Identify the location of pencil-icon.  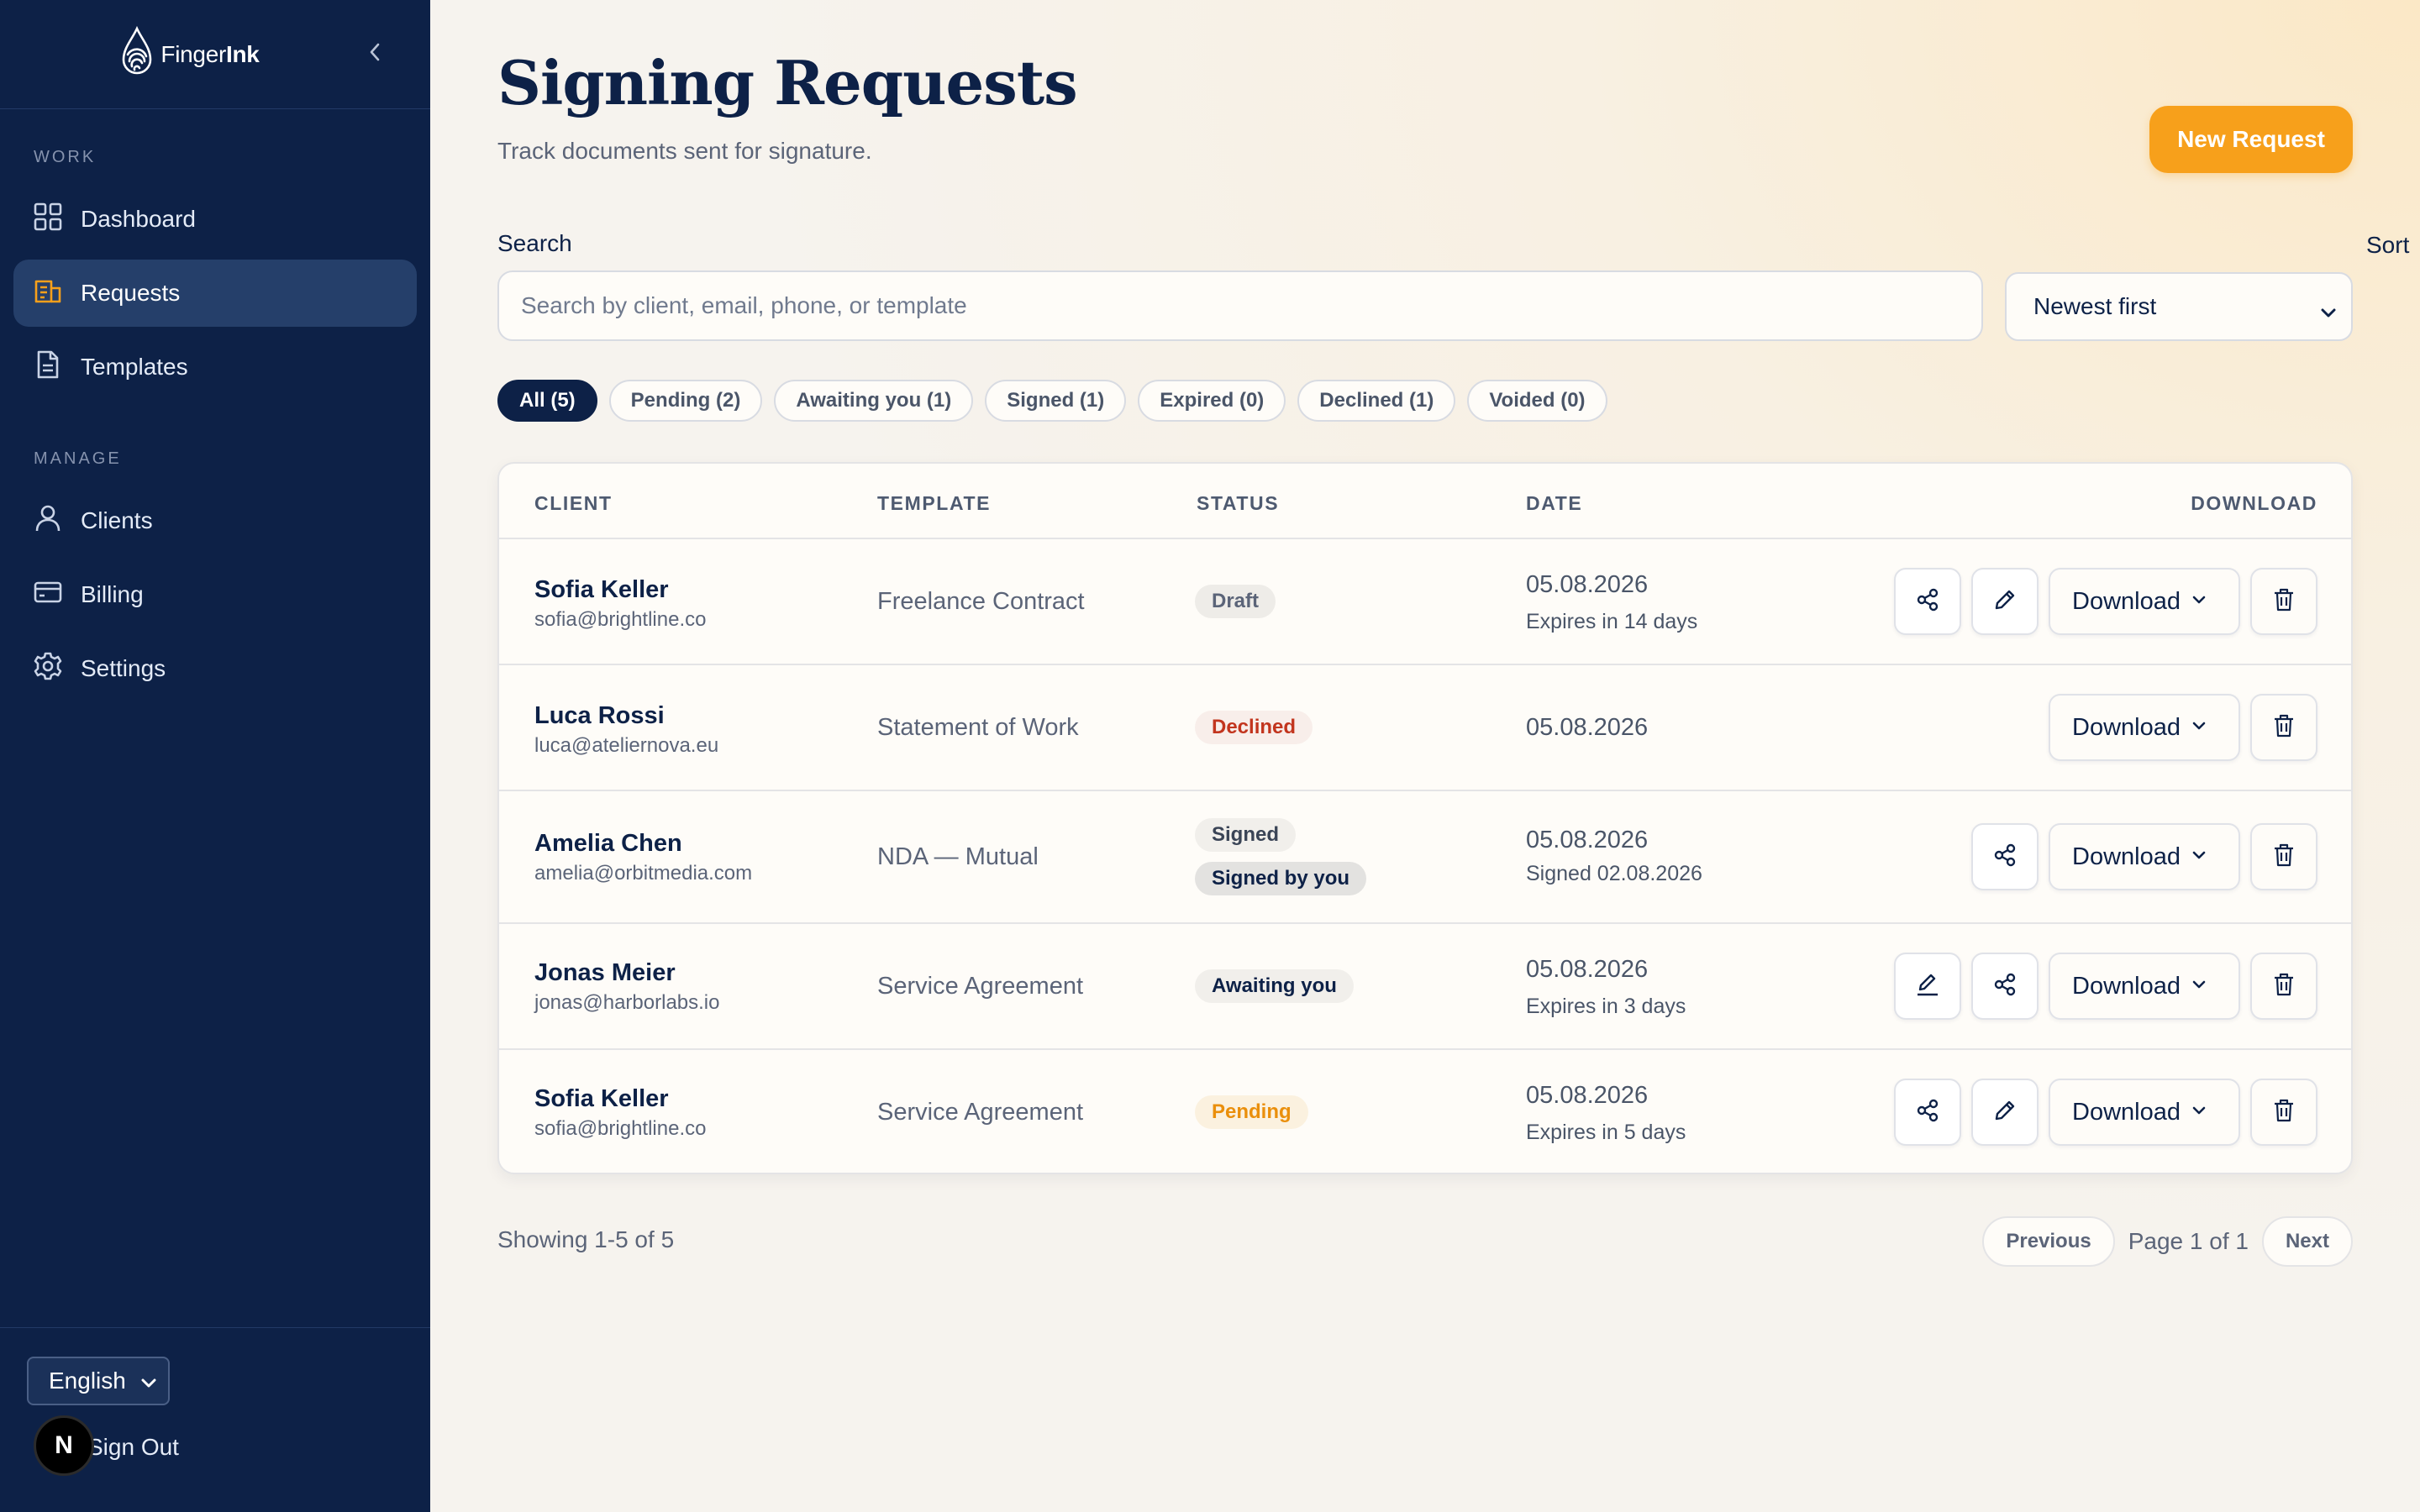
(2005, 1112).